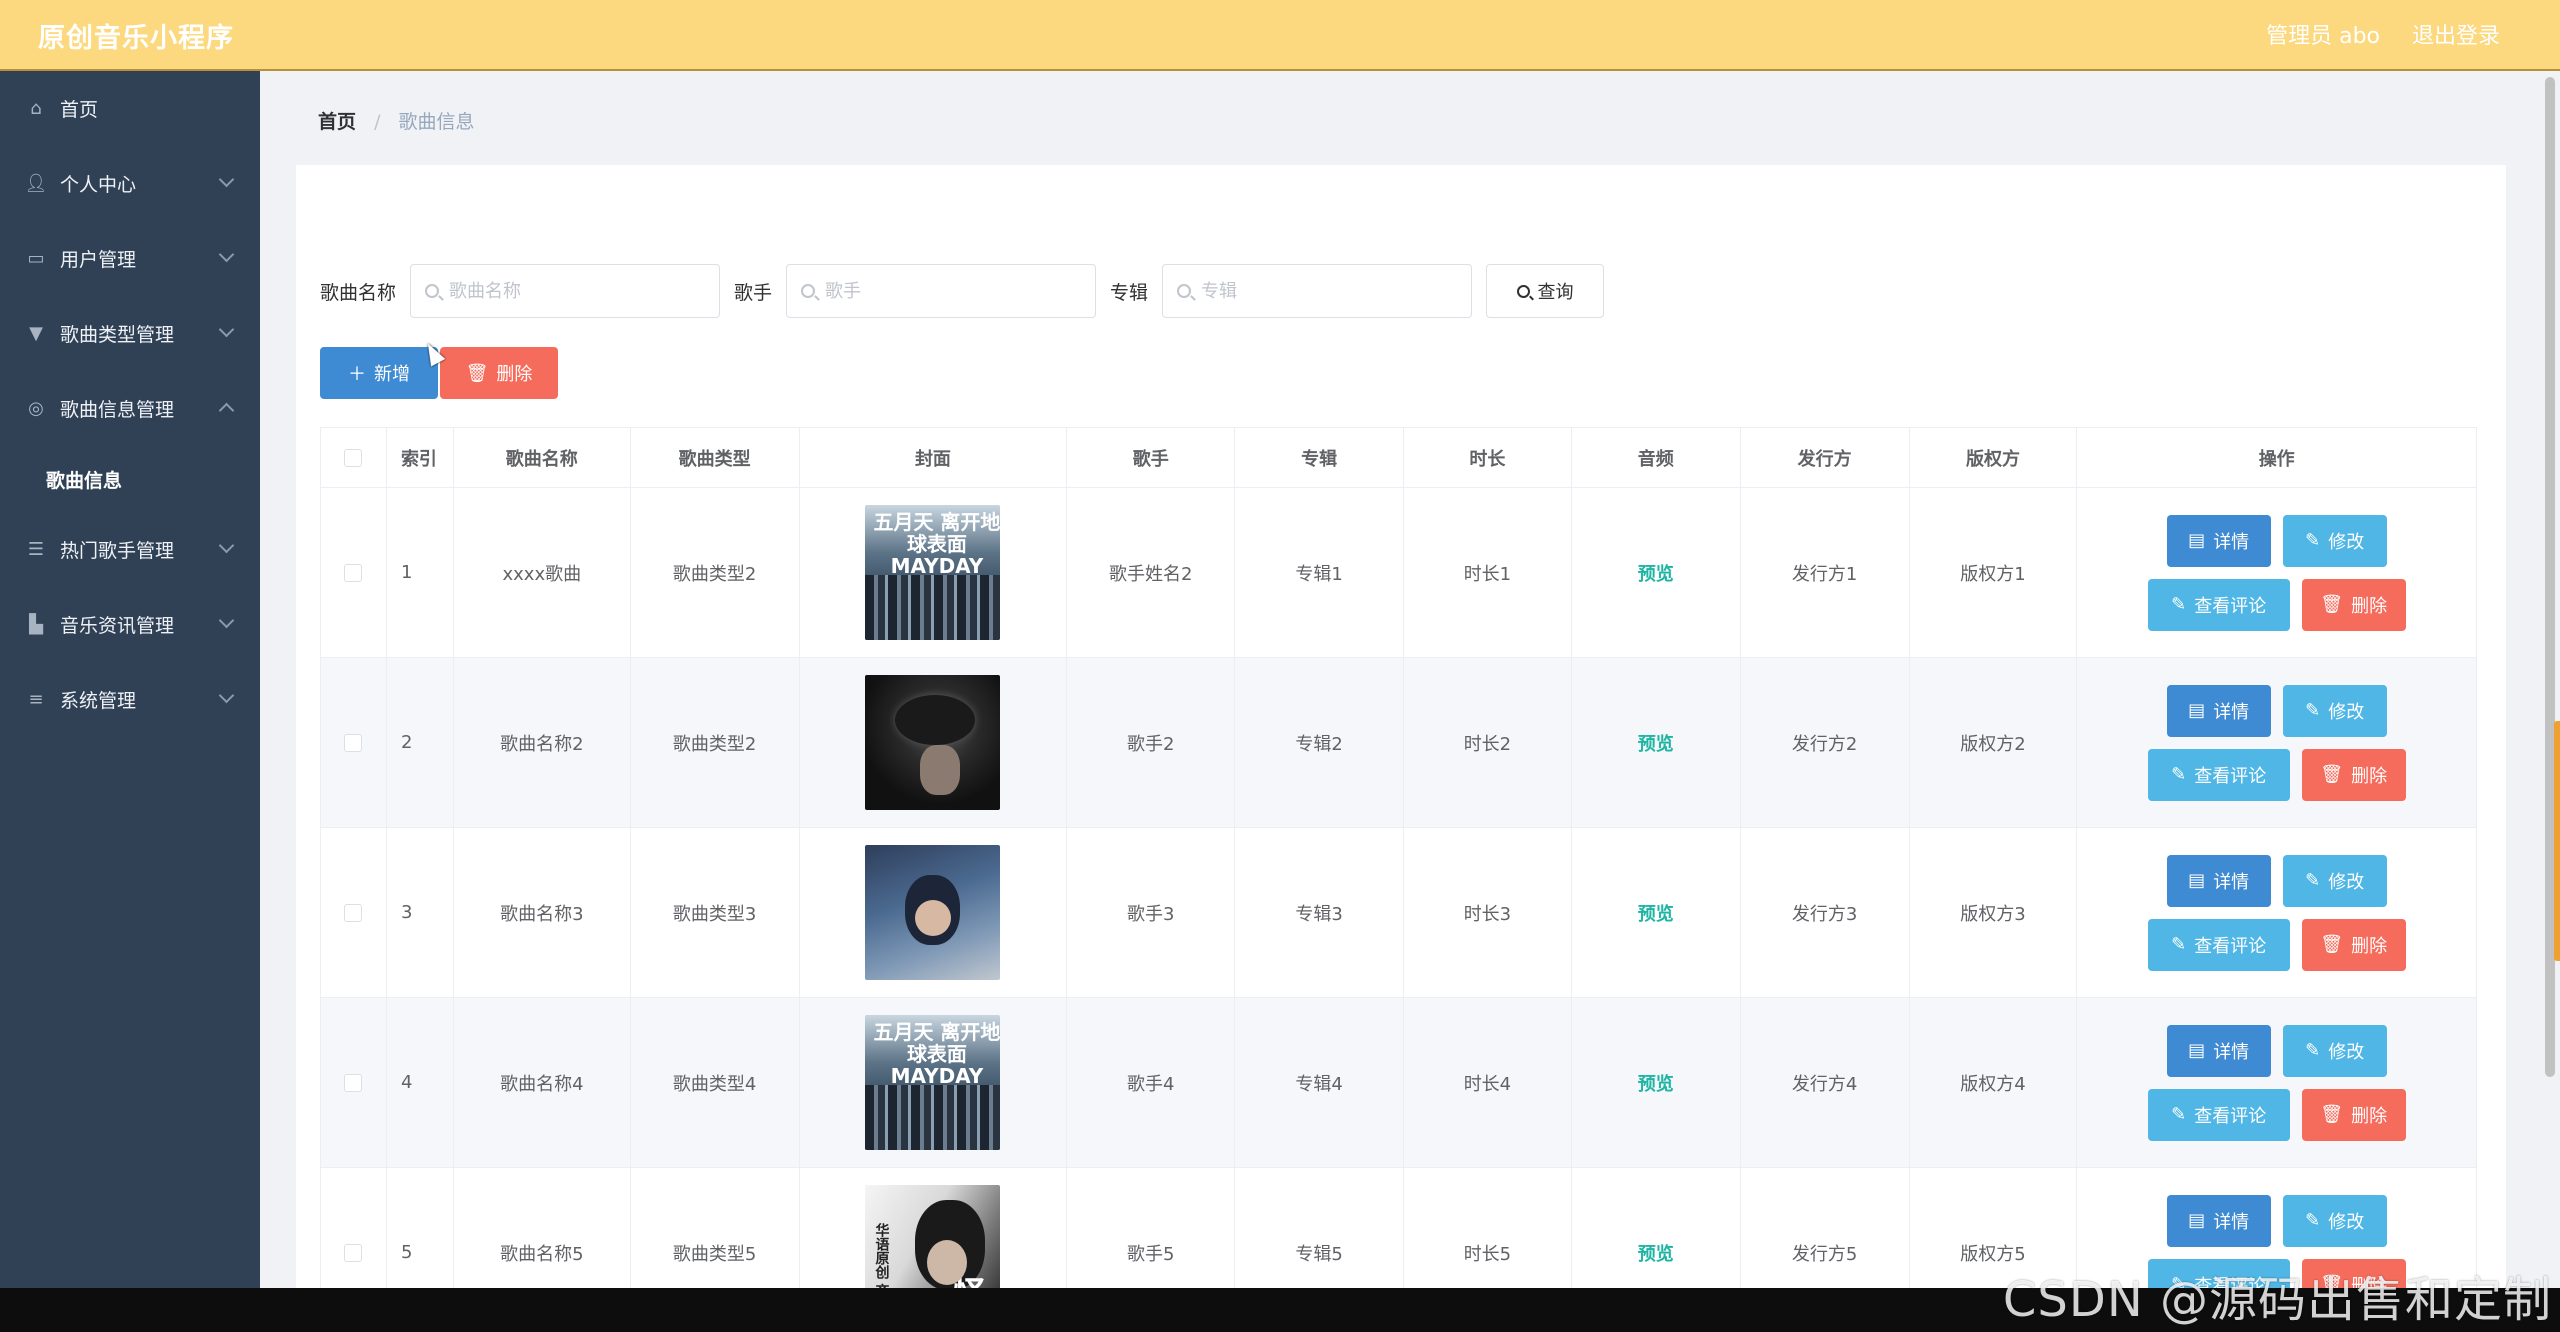 The height and width of the screenshot is (1332, 2560). What do you see at coordinates (98, 185) in the screenshot?
I see `sidebar-item-label: 个人中心` at bounding box center [98, 185].